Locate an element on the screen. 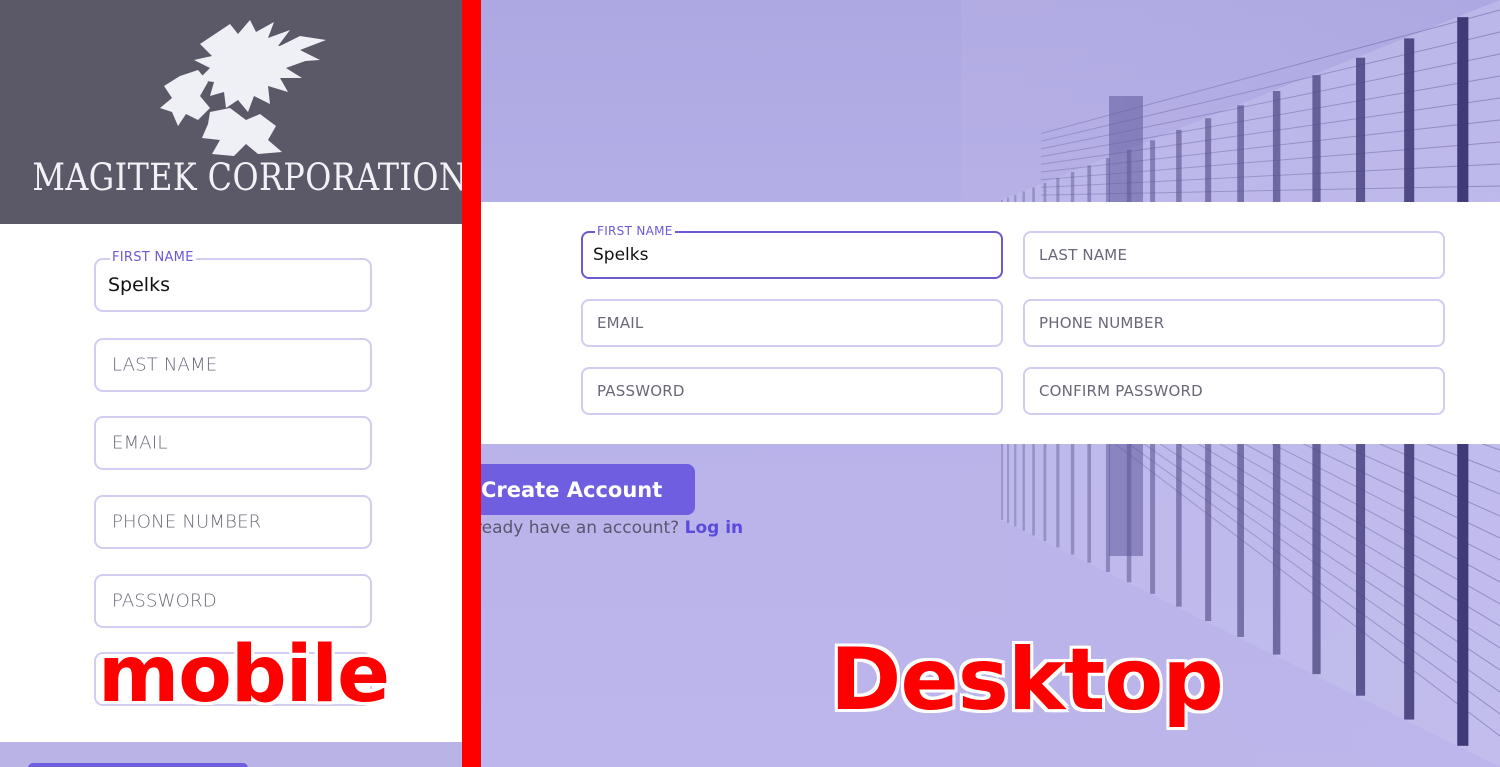 Image resolution: width=1500 pixels, height=767 pixels. red-divider is located at coordinates (471, 383).